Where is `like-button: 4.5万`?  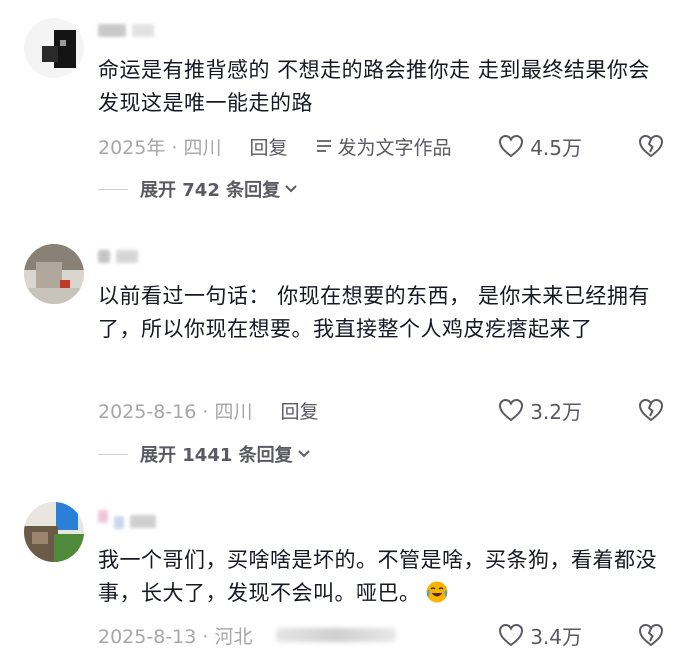
like-button: 4.5万 is located at coordinates (540, 146).